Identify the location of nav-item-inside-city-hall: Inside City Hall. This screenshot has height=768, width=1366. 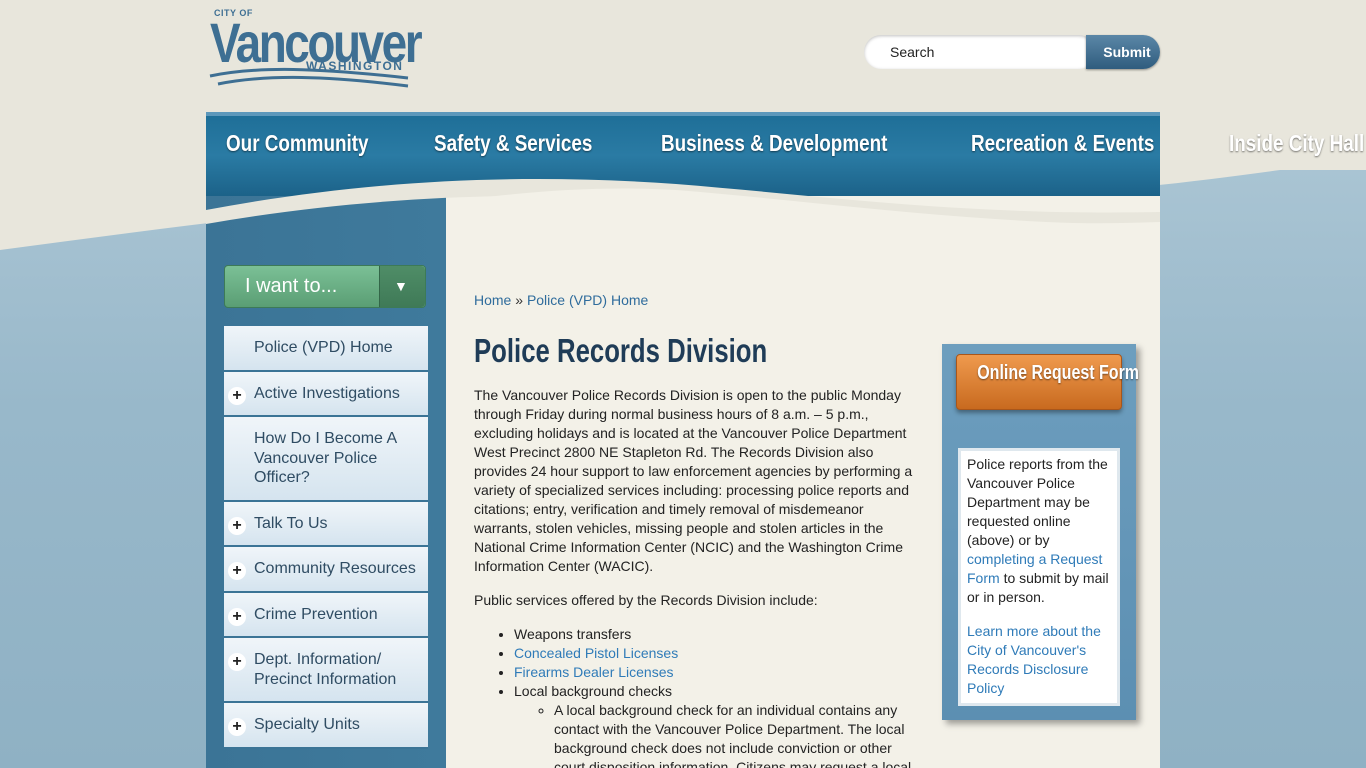
(1296, 143).